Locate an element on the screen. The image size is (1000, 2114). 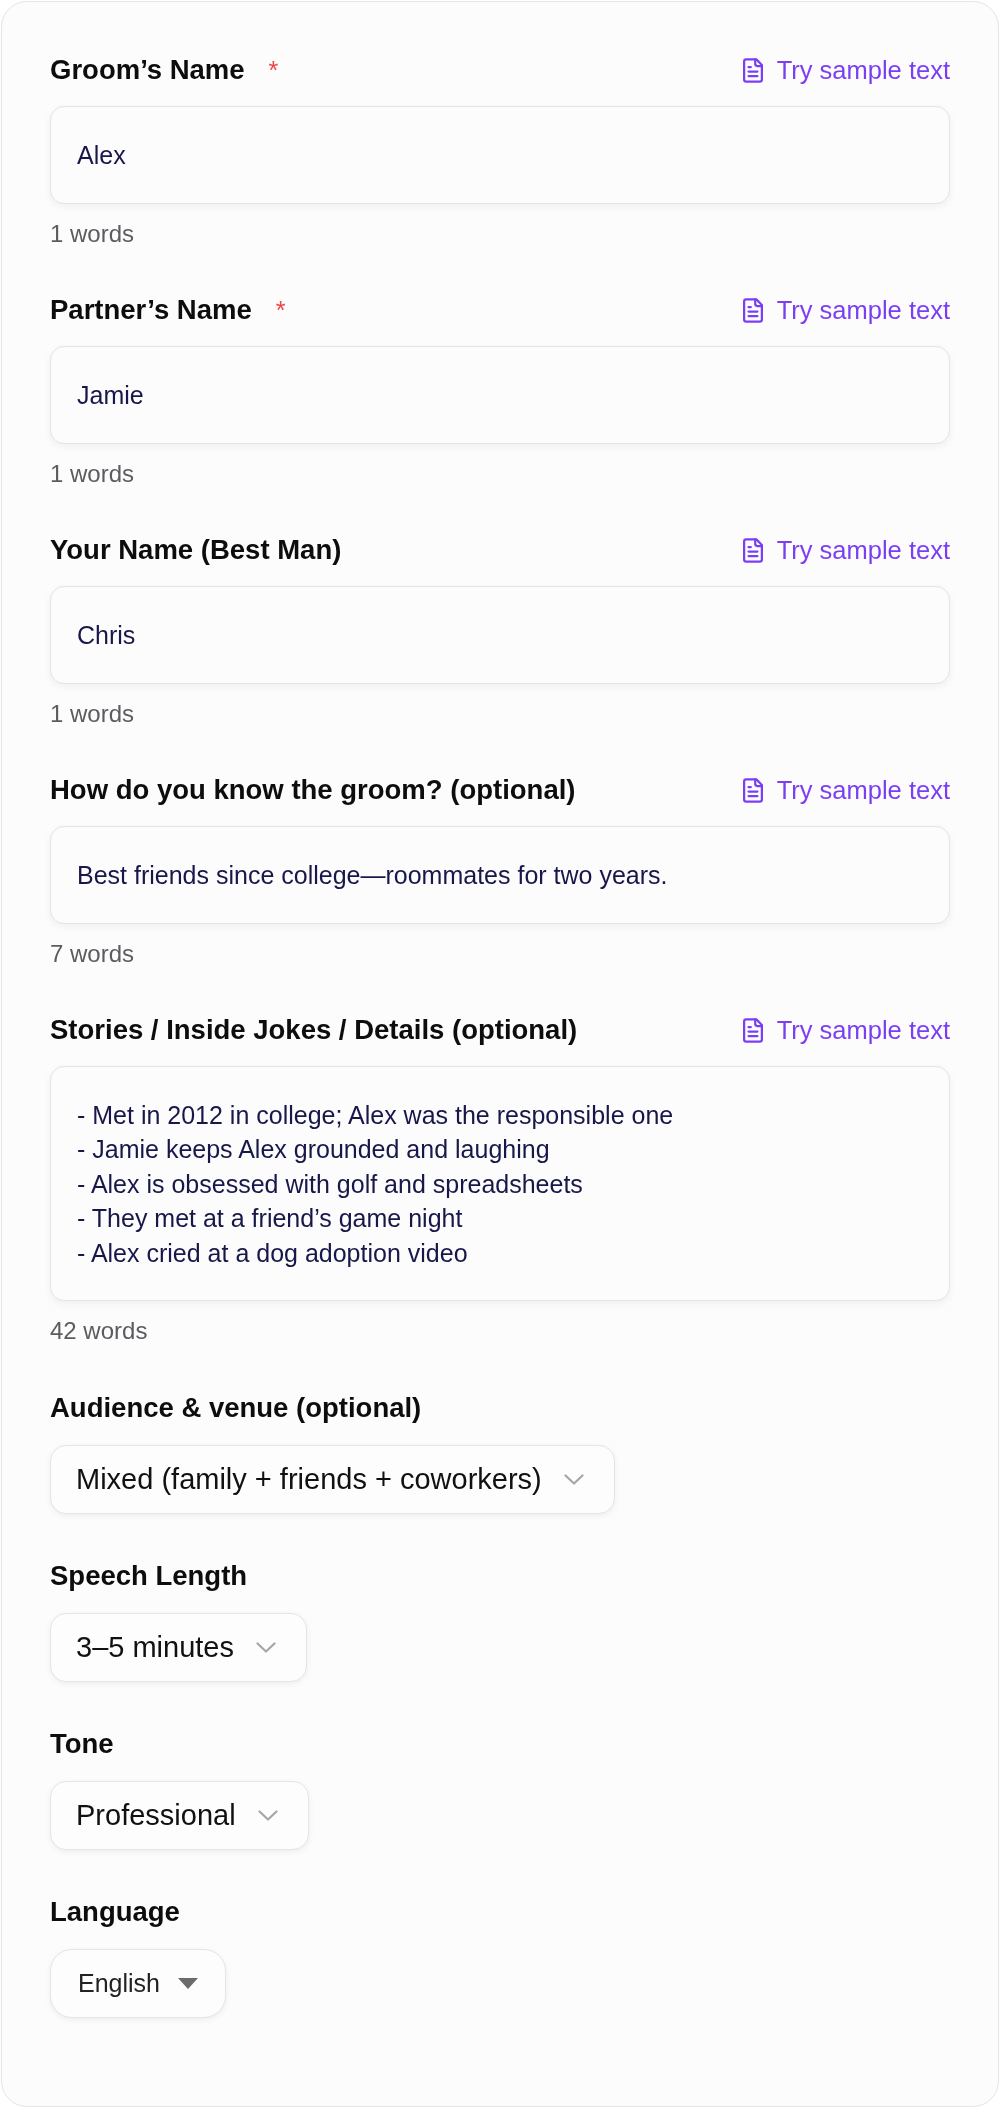
field-label: Tone is located at coordinates (82, 1744).